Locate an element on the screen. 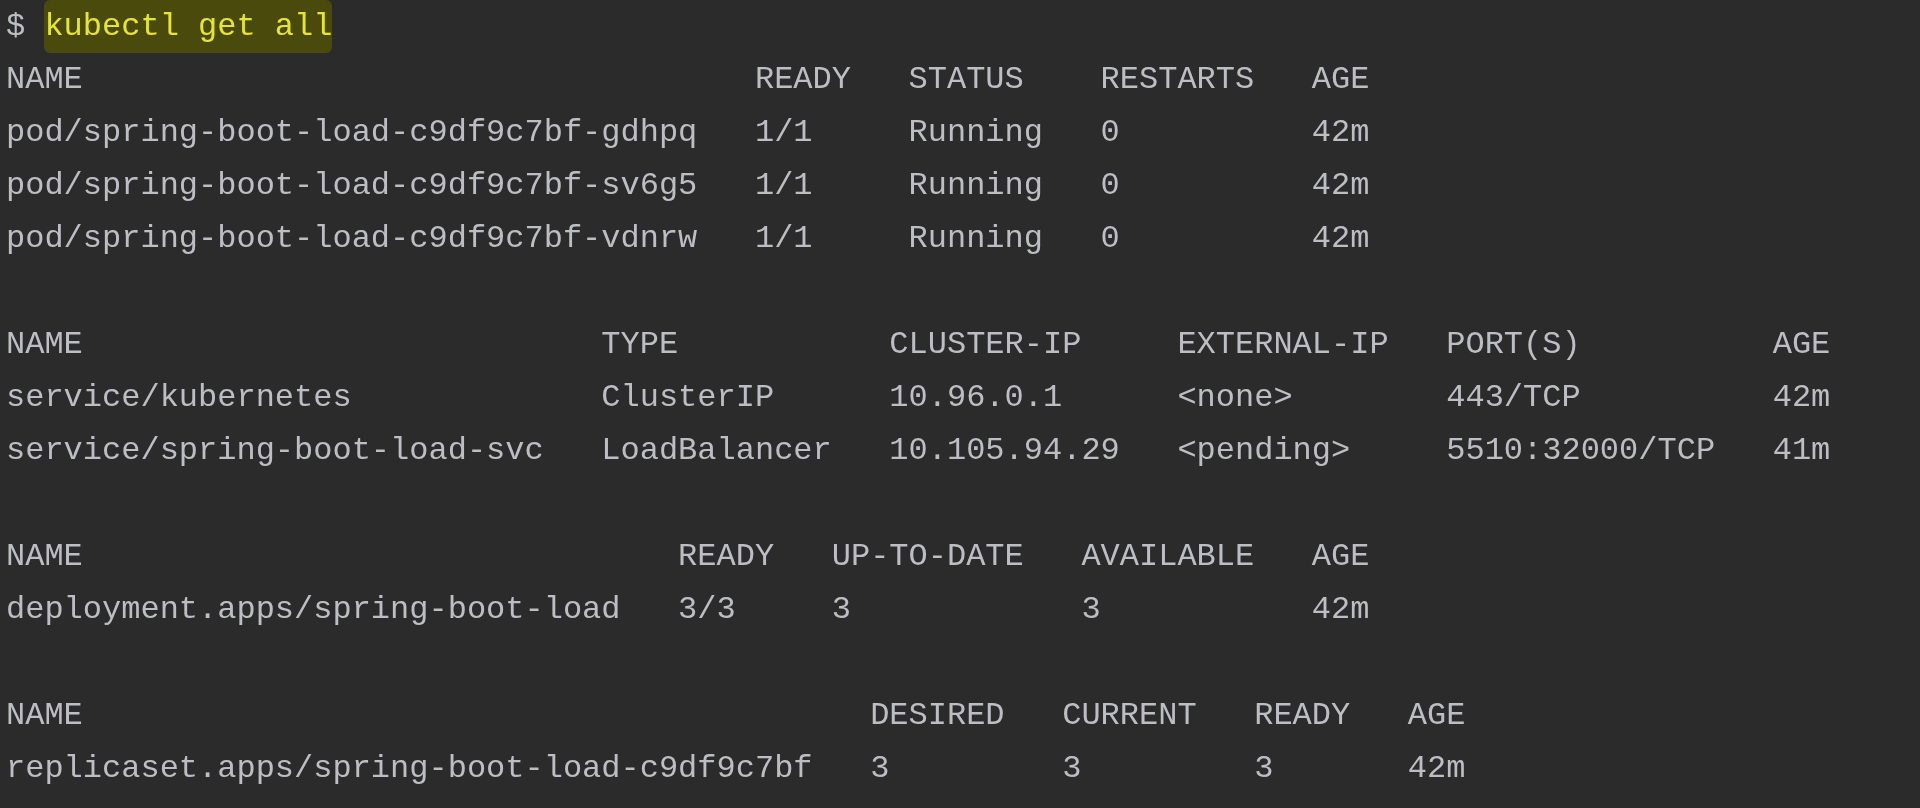  table-cell-text: 10.105.94.29 is located at coordinates (1004, 451).